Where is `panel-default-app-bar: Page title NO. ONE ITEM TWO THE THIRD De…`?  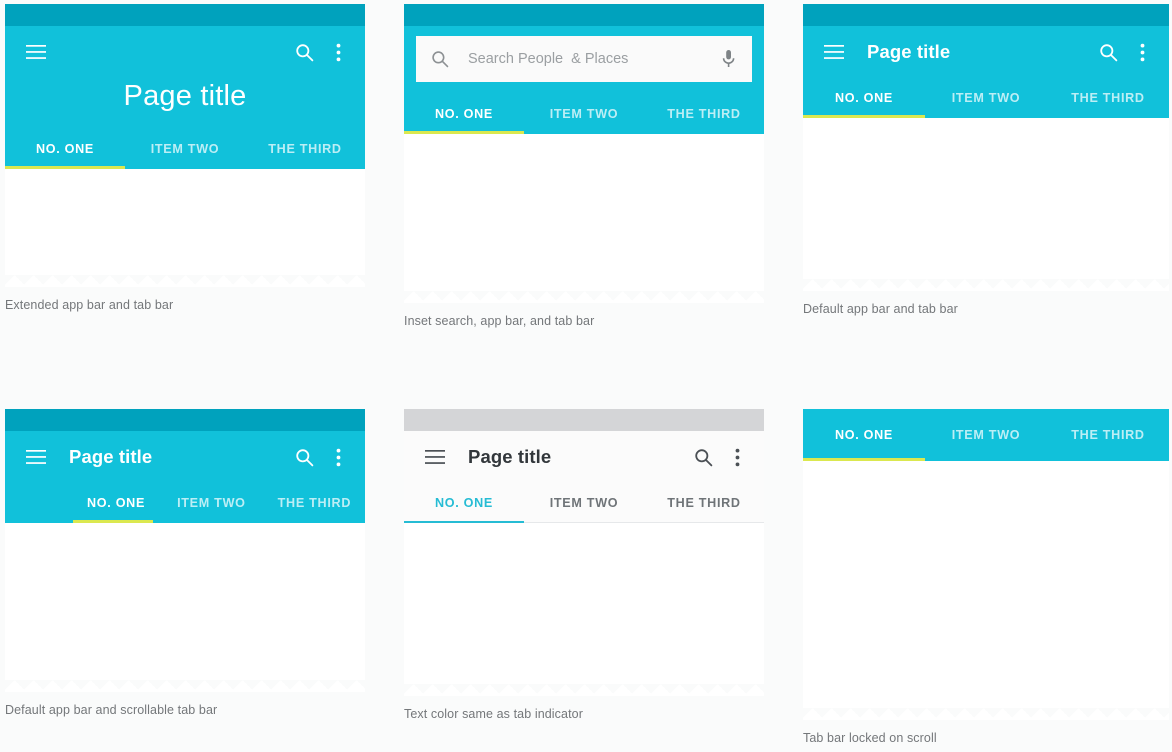 panel-default-app-bar: Page title NO. ONE ITEM TWO THE THIRD De… is located at coordinates (986, 160).